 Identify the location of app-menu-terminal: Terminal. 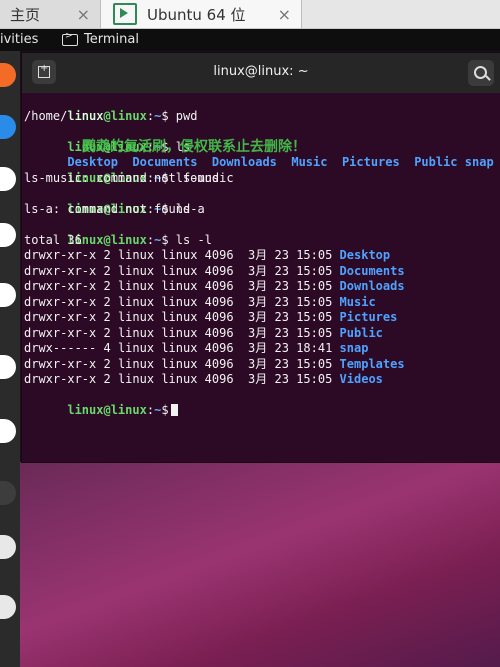
(100, 39).